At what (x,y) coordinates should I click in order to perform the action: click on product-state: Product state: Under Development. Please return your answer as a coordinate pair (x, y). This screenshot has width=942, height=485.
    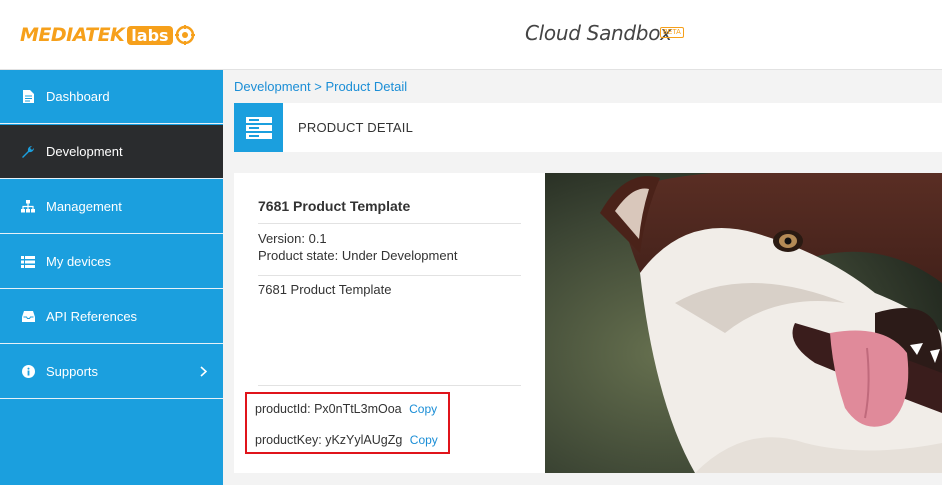
    Looking at the image, I should click on (358, 255).